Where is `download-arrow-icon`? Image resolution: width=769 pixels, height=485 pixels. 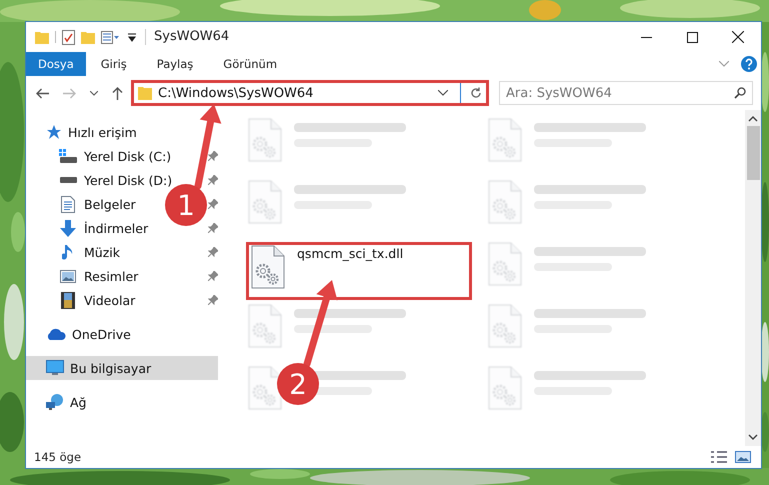
download-arrow-icon is located at coordinates (68, 228).